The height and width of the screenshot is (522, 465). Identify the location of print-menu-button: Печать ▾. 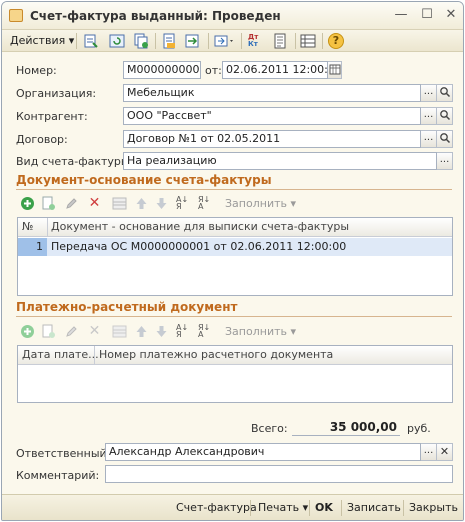
(283, 507).